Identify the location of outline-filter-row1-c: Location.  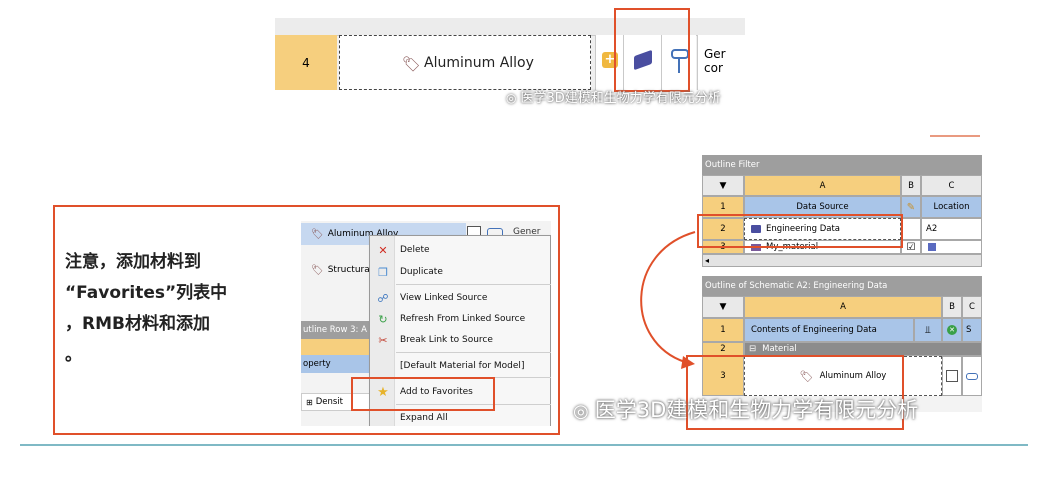
(951, 207).